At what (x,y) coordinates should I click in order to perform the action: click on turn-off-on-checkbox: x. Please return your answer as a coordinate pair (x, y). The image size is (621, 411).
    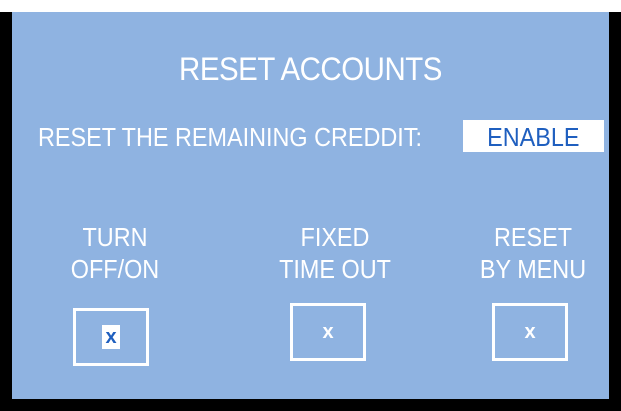
    Looking at the image, I should click on (111, 337).